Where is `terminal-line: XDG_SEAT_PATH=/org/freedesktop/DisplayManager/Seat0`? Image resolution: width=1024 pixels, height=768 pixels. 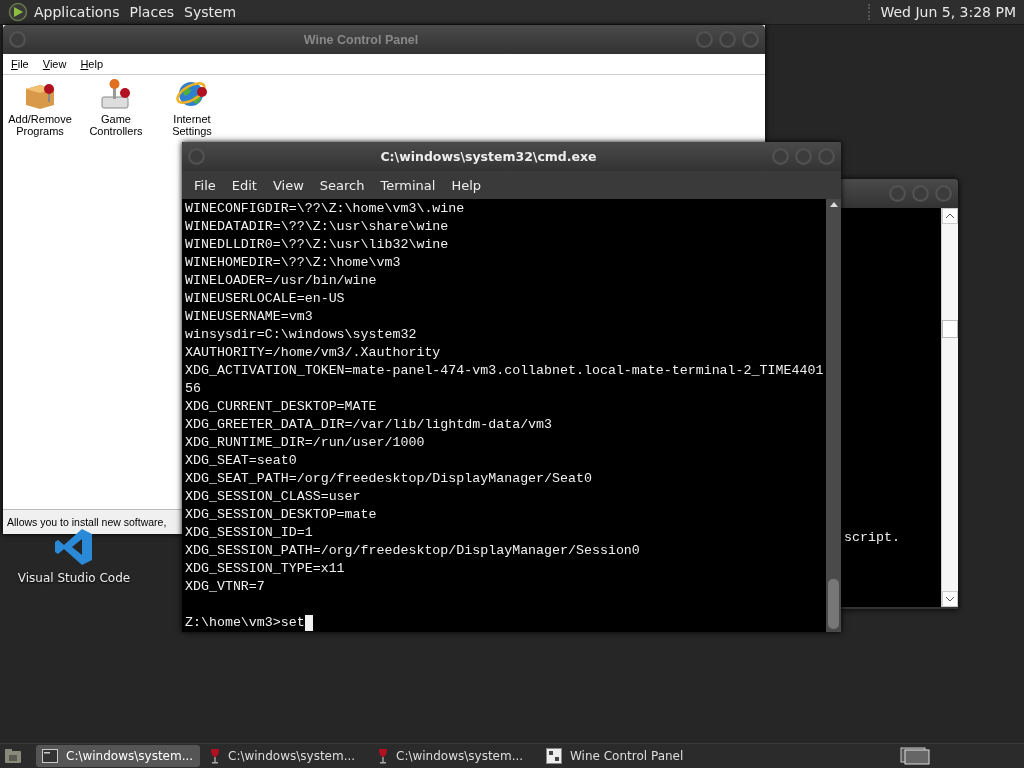 terminal-line: XDG_SEAT_PATH=/org/freedesktop/DisplayManager/Seat0 is located at coordinates (389, 479).